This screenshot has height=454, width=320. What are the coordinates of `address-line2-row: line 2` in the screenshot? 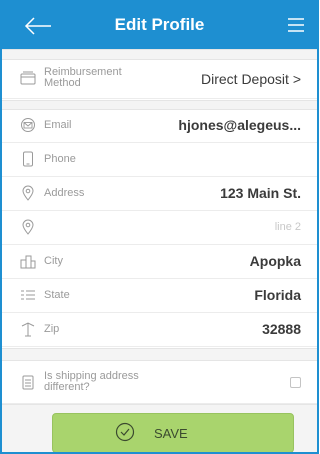 It's located at (159, 228).